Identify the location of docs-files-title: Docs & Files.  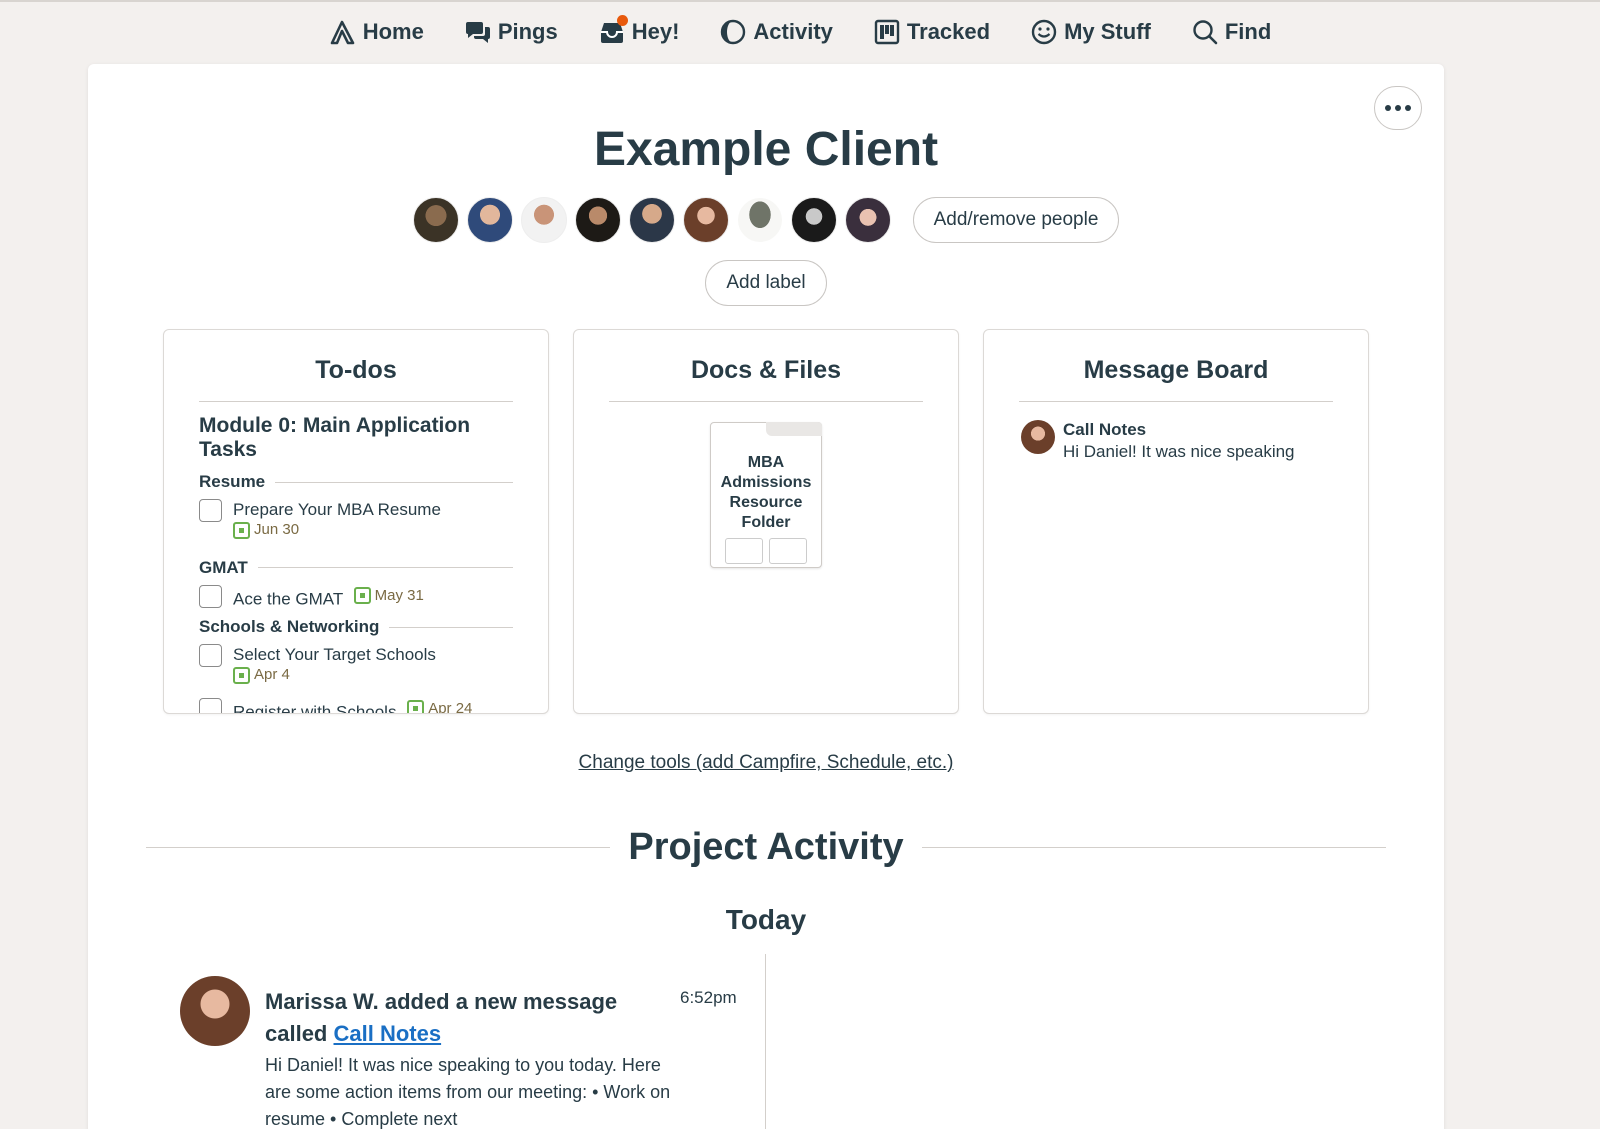
(766, 370).